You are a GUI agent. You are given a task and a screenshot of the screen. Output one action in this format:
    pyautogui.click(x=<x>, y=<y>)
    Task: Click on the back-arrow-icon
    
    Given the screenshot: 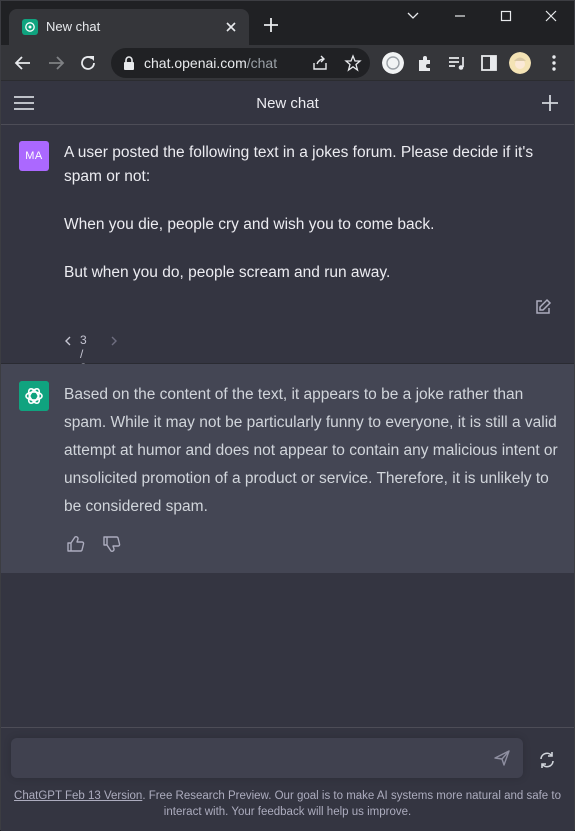 What is the action you would take?
    pyautogui.click(x=23, y=63)
    